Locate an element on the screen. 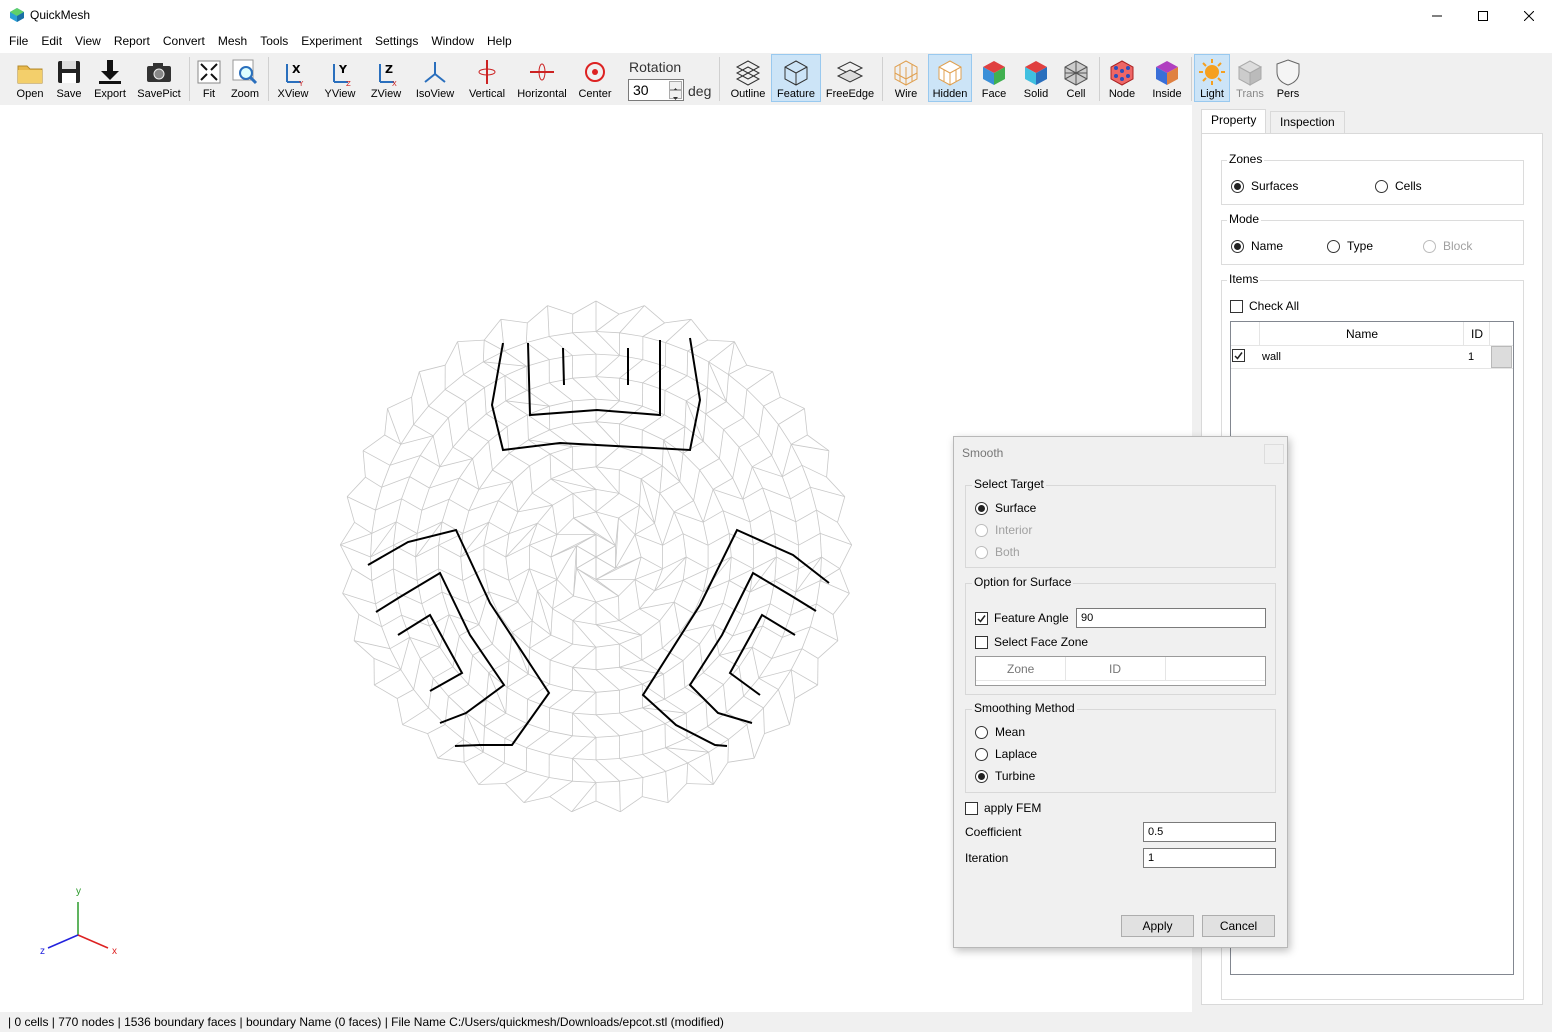 The height and width of the screenshot is (1032, 1552). check-all-checkbox: Check All is located at coordinates (1264, 306).